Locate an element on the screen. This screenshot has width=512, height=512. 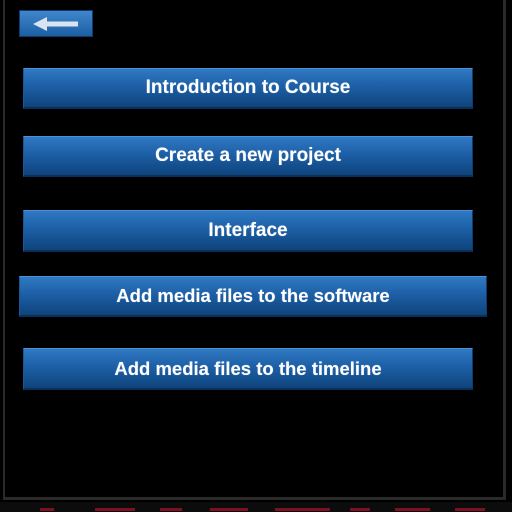
menu-item-add-media-software: Add media files to the software is located at coordinates (253, 296).